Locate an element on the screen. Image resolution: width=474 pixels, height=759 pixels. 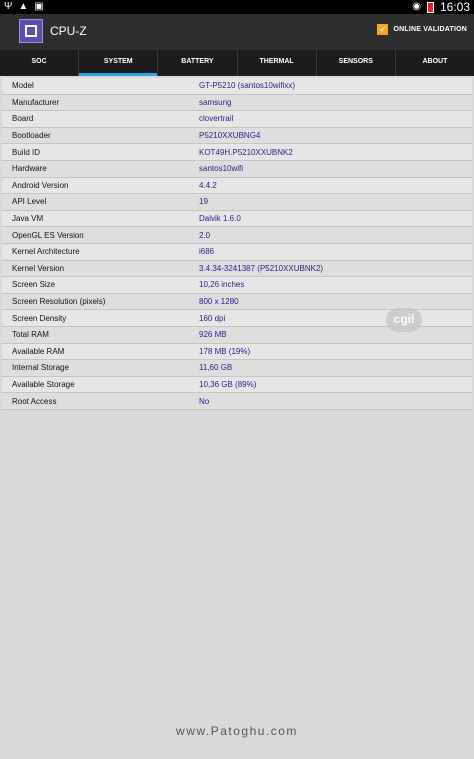
row-label: Manufacturer is located at coordinates (36, 102).